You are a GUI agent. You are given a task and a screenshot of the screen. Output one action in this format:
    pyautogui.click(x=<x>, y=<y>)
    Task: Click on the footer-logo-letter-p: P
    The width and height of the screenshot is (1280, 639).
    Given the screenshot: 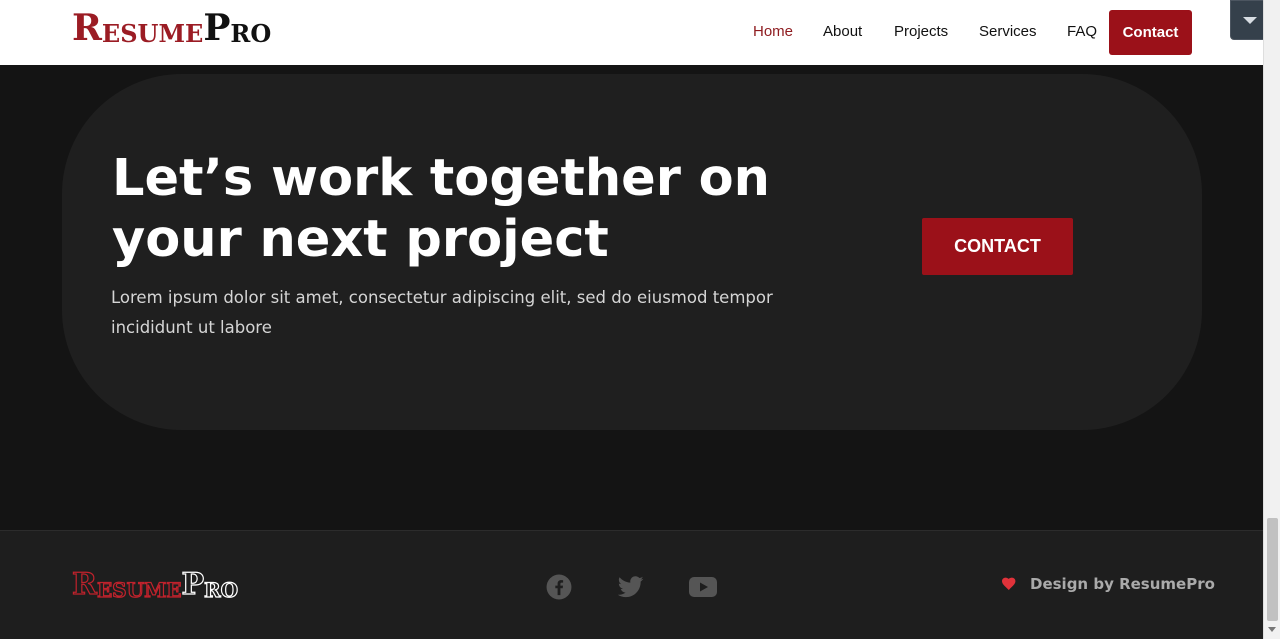 What is the action you would take?
    pyautogui.click(x=193, y=584)
    